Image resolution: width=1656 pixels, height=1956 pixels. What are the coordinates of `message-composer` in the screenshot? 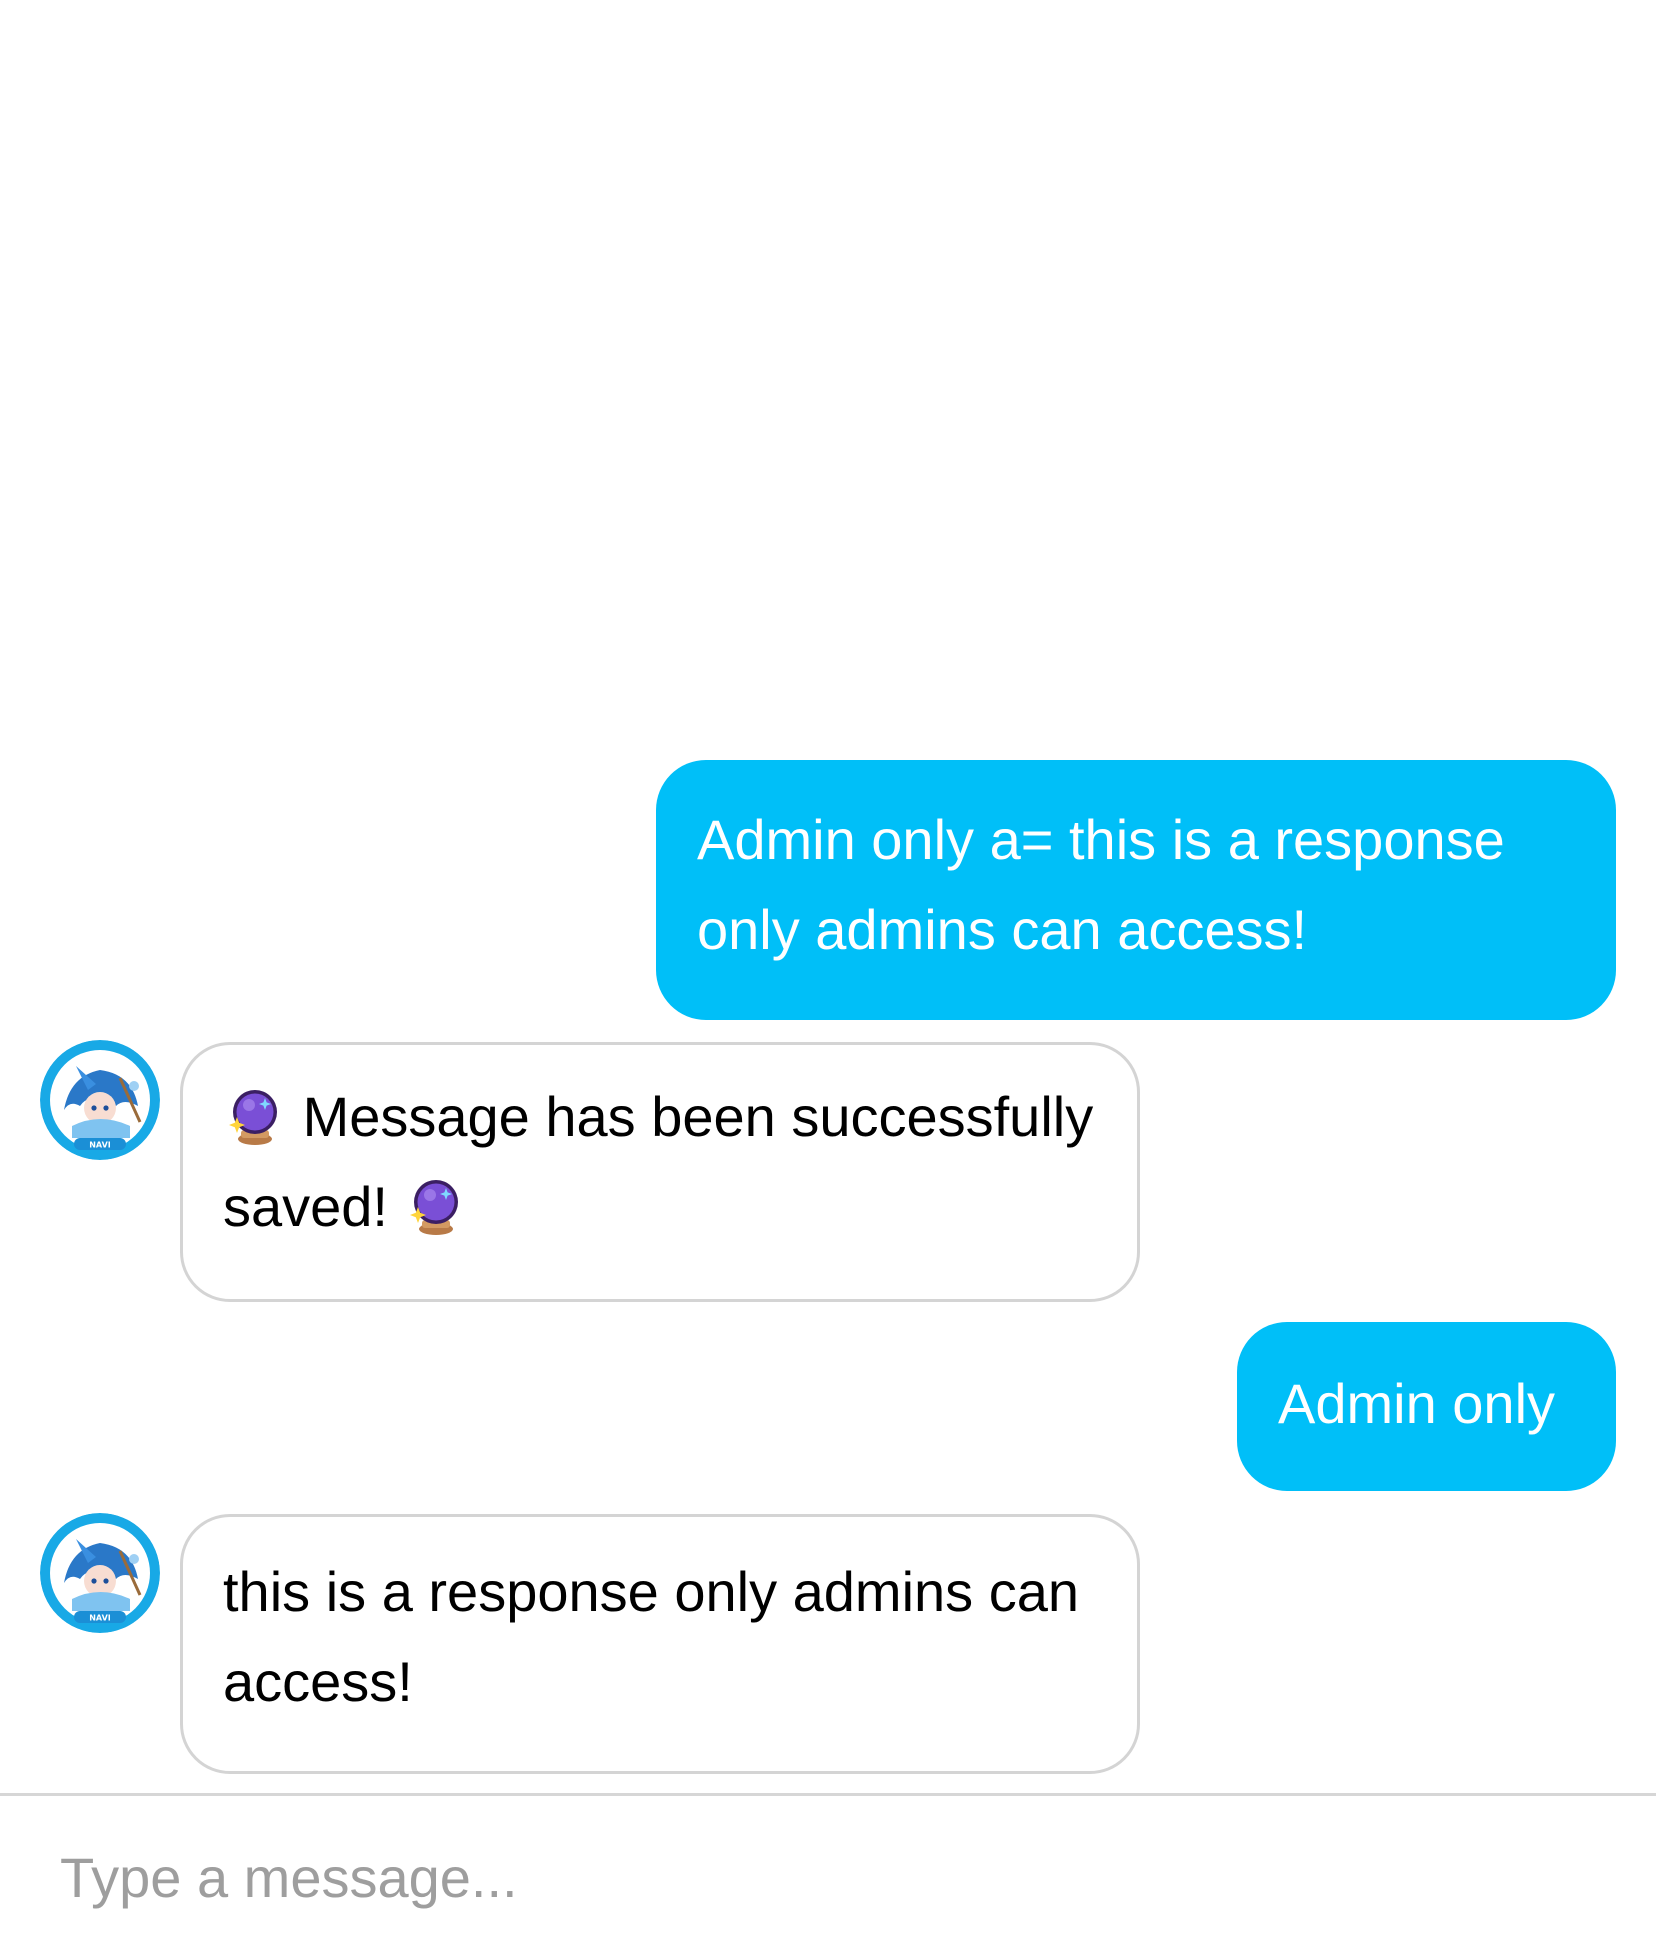 It's located at (828, 1874).